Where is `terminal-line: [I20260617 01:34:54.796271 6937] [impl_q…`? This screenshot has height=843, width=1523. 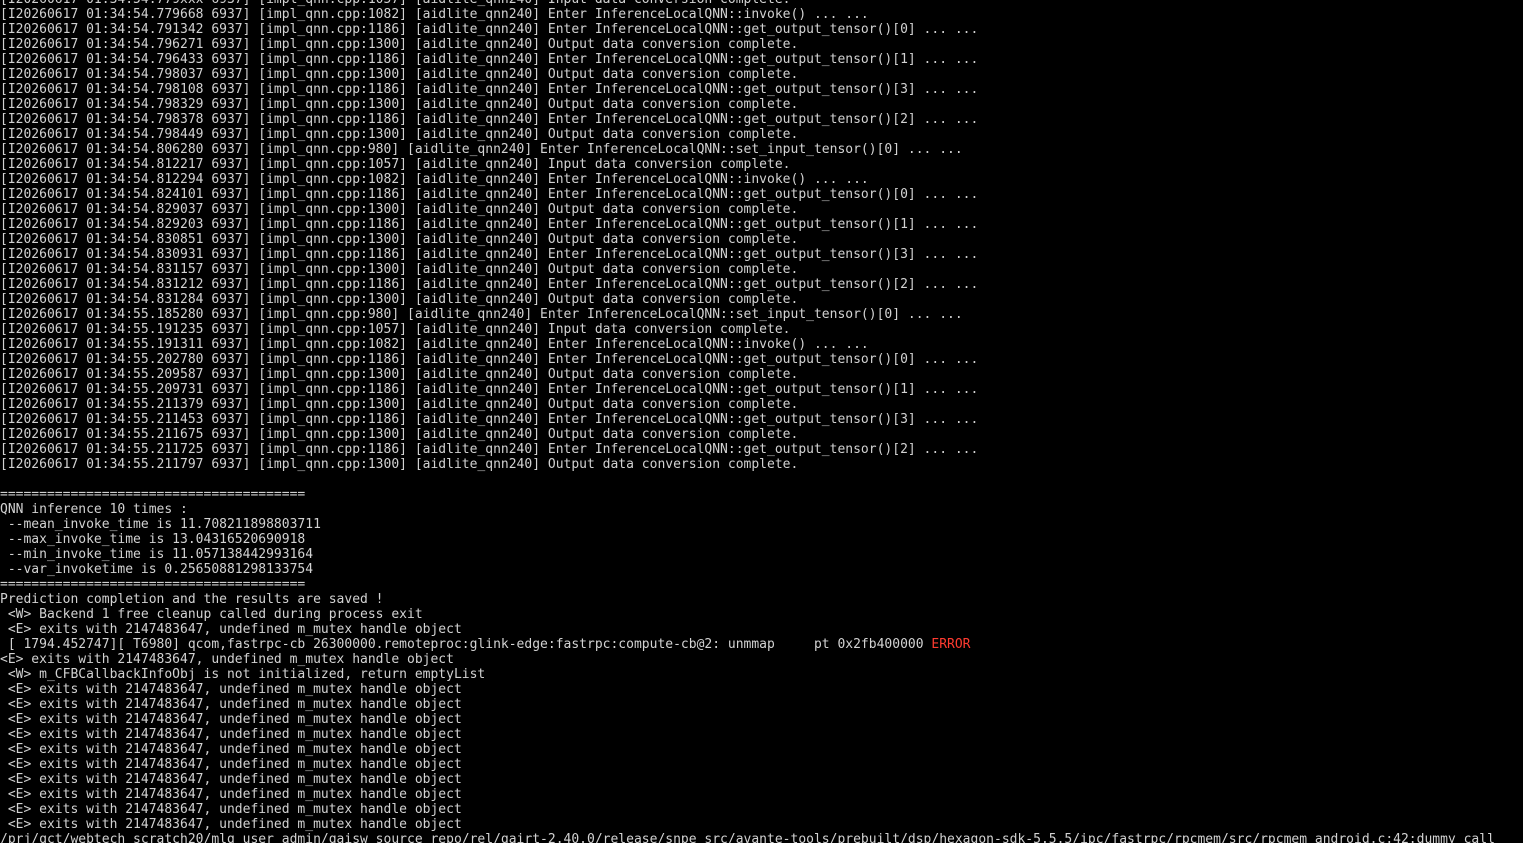
terminal-line: [I20260617 01:34:54.796271 6937] [impl_q… is located at coordinates (761, 44).